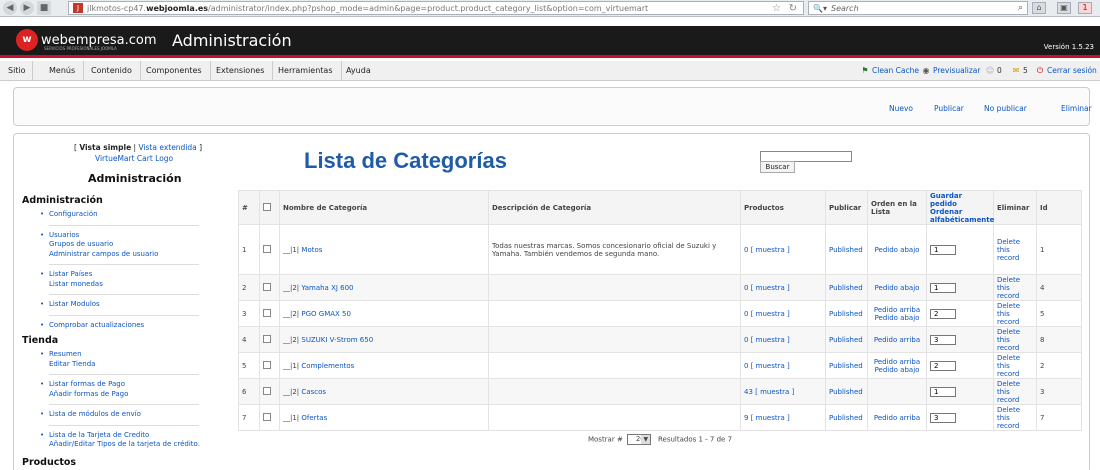 Image resolution: width=1100 pixels, height=470 pixels. What do you see at coordinates (136, 436) in the screenshot?
I see `sidebar-item-tarjeta: Lista de la Tarjeta de Credito` at bounding box center [136, 436].